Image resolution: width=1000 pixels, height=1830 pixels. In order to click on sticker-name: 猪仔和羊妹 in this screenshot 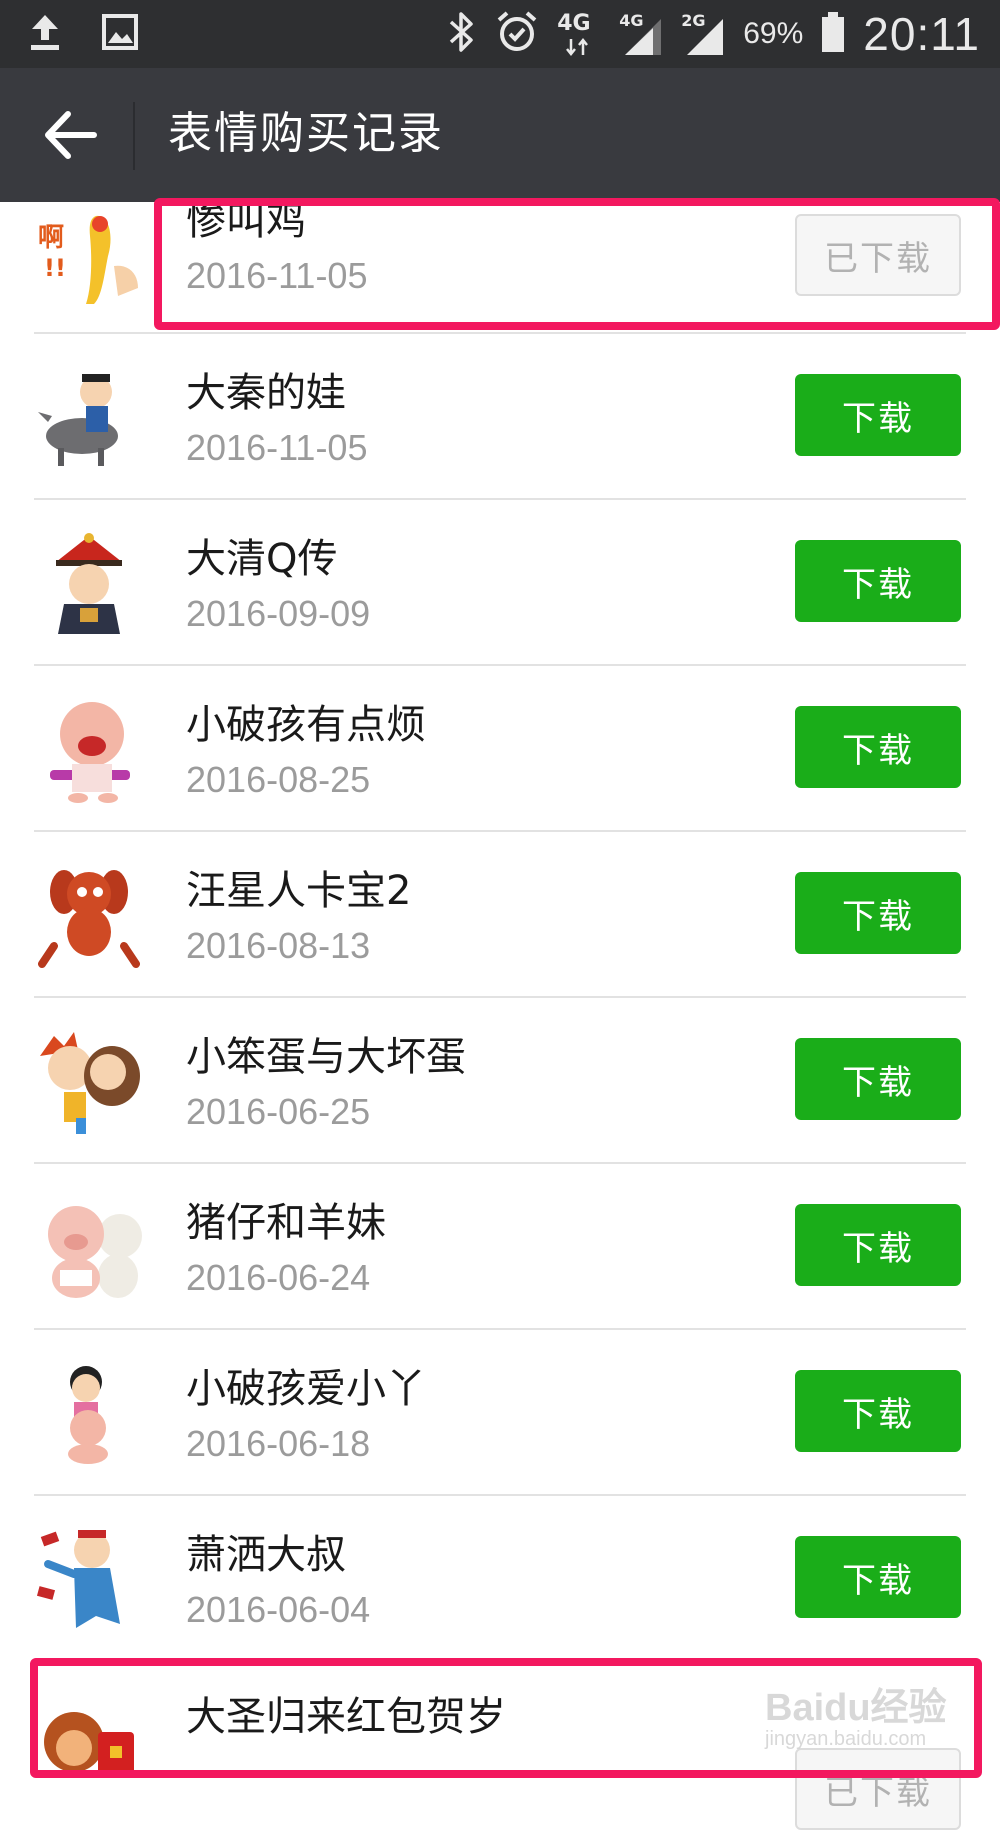, I will do `click(286, 1223)`.